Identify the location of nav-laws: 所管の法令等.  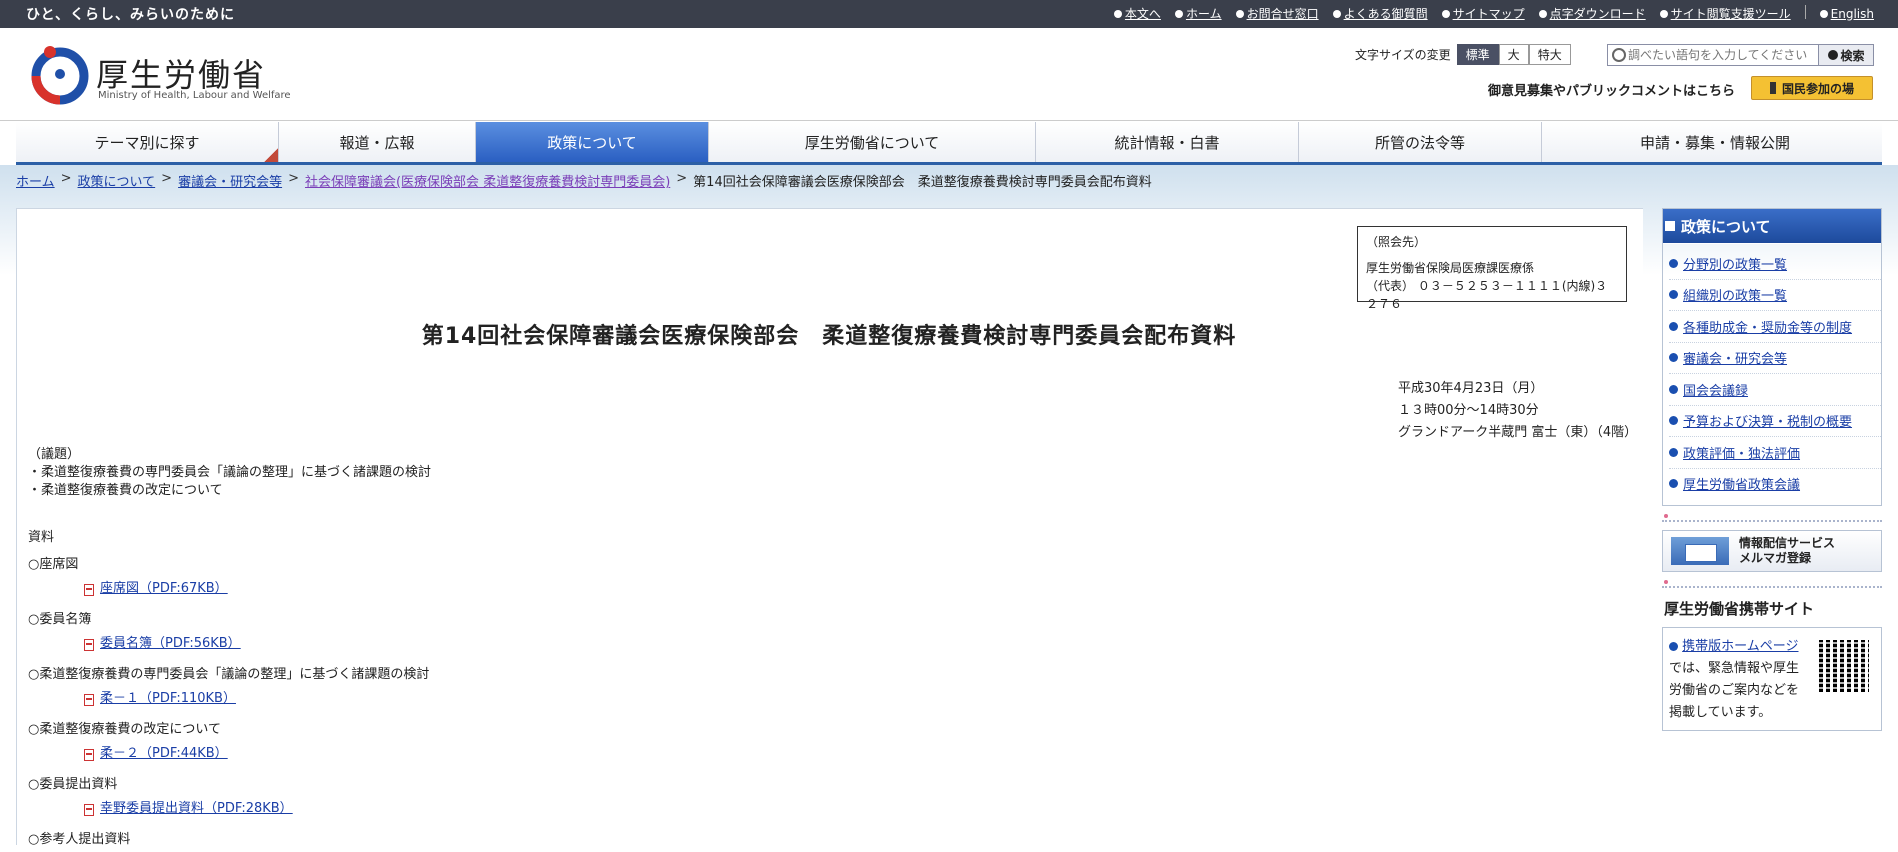
(1420, 142).